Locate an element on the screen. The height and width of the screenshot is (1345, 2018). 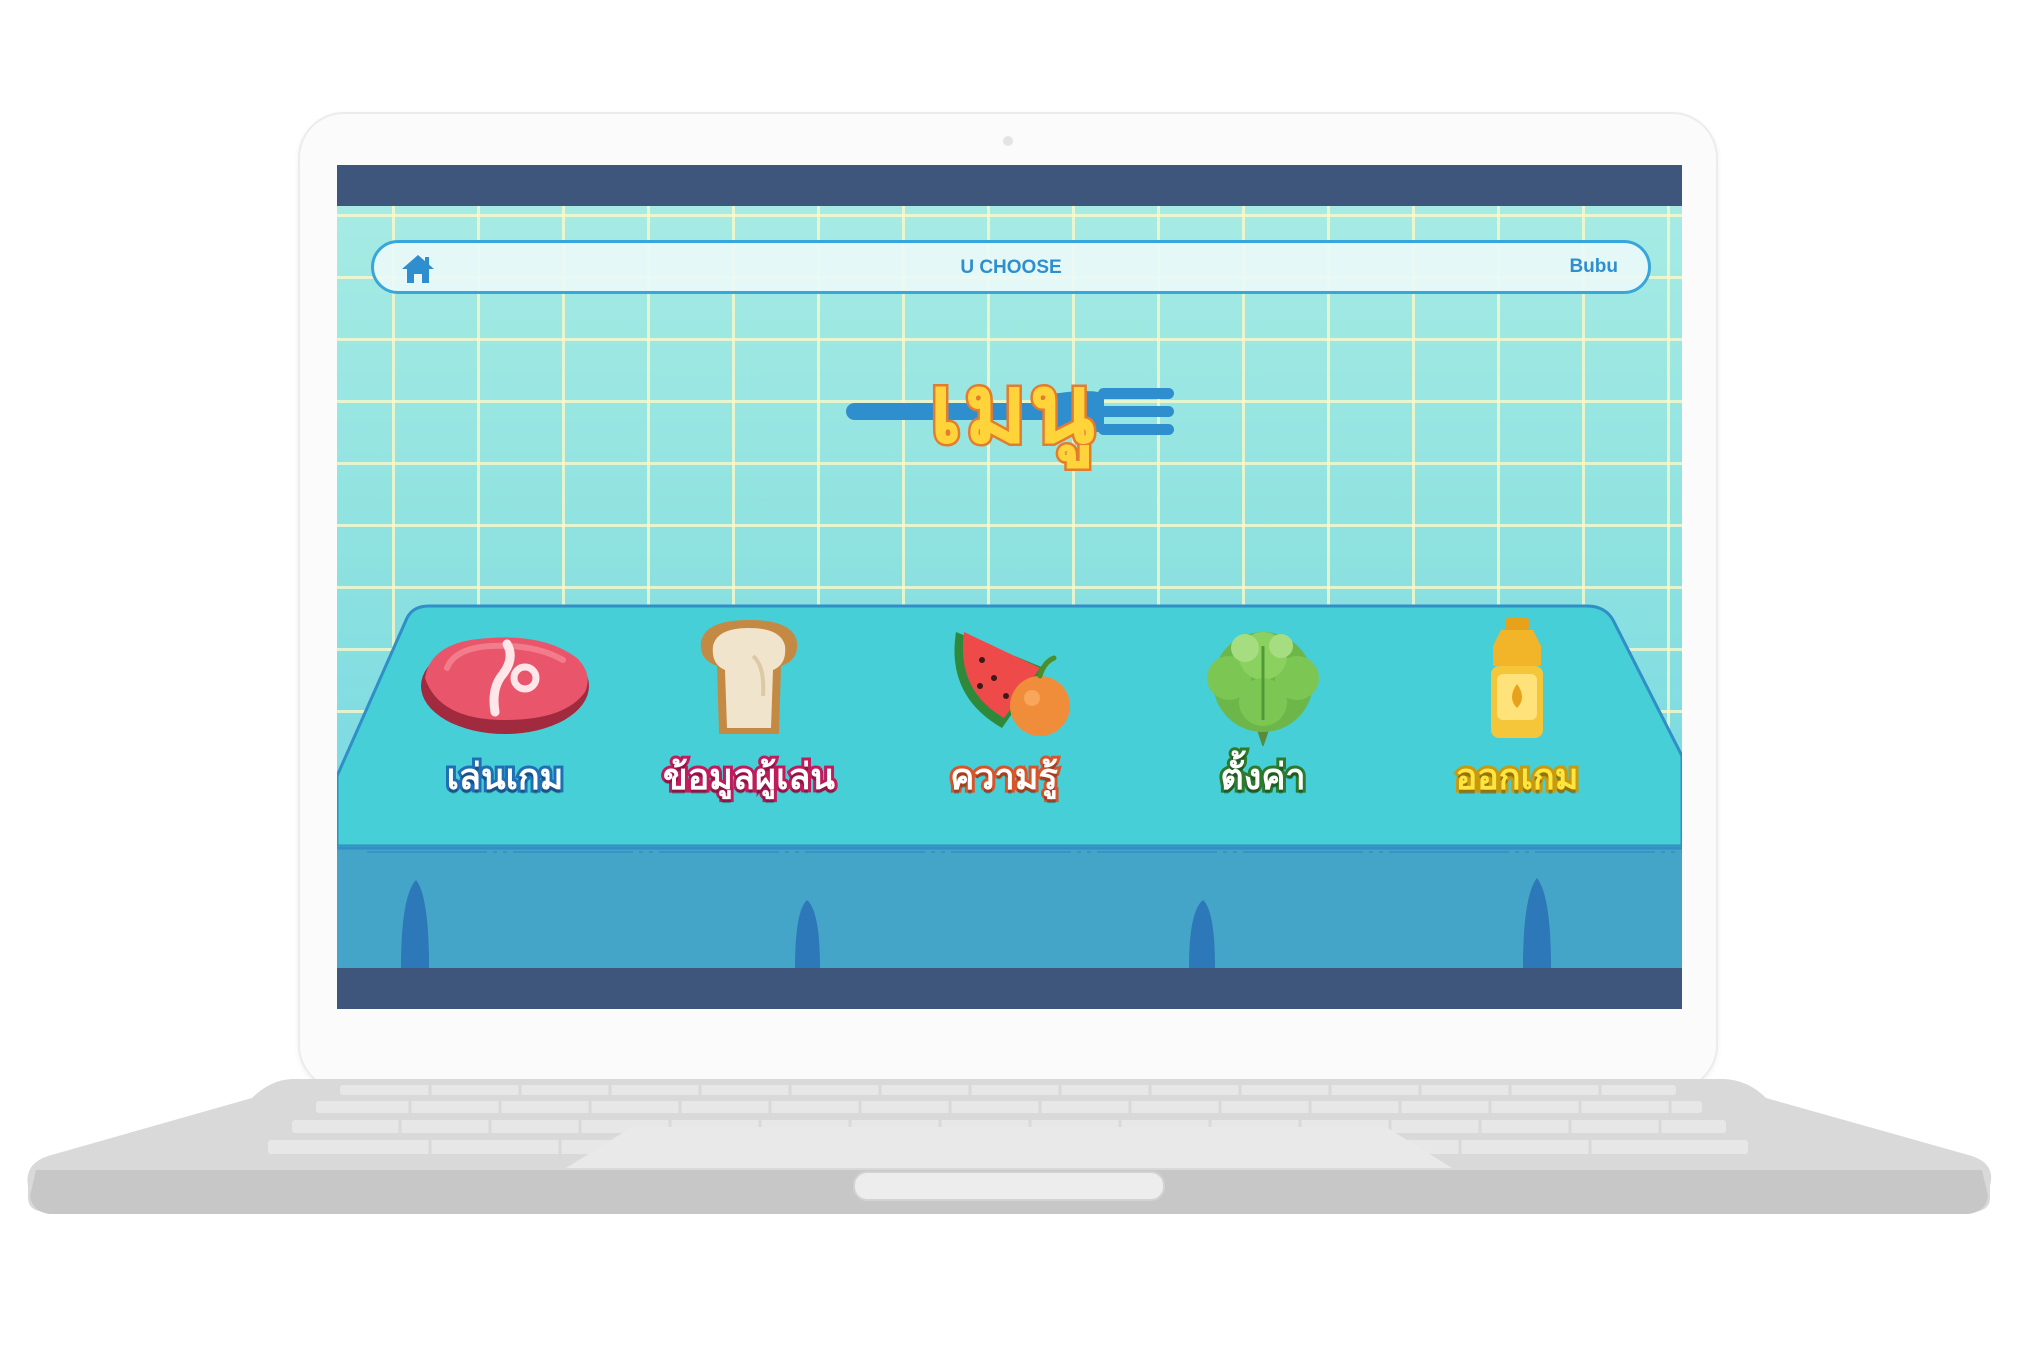
menu-item-play: เล่นเกม is located at coordinates (505, 716).